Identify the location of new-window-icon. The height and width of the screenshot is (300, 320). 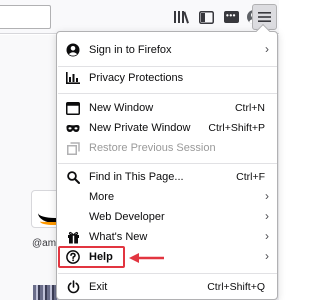
(73, 108).